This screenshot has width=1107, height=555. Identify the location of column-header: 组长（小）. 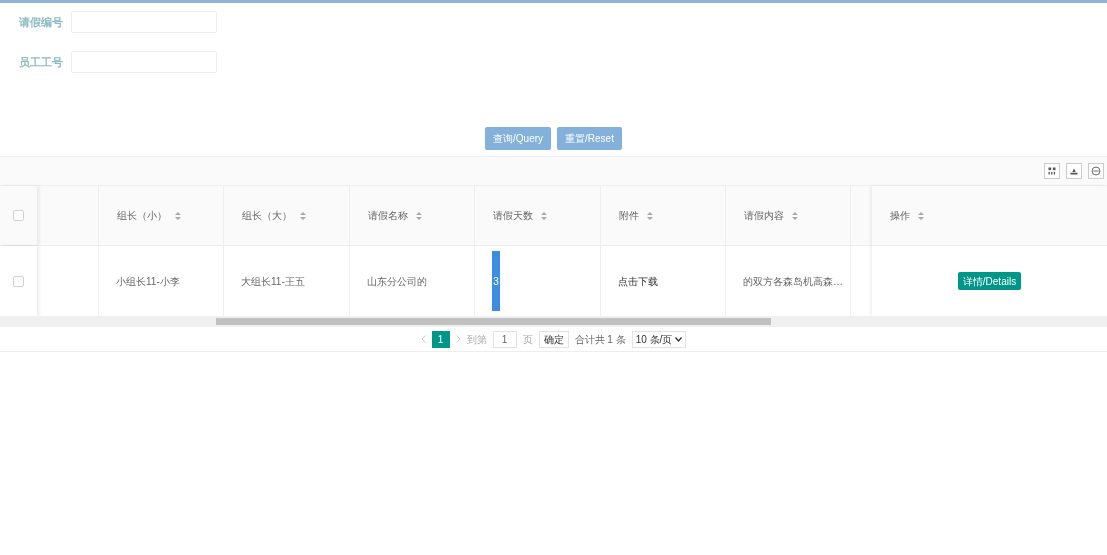
(142, 216).